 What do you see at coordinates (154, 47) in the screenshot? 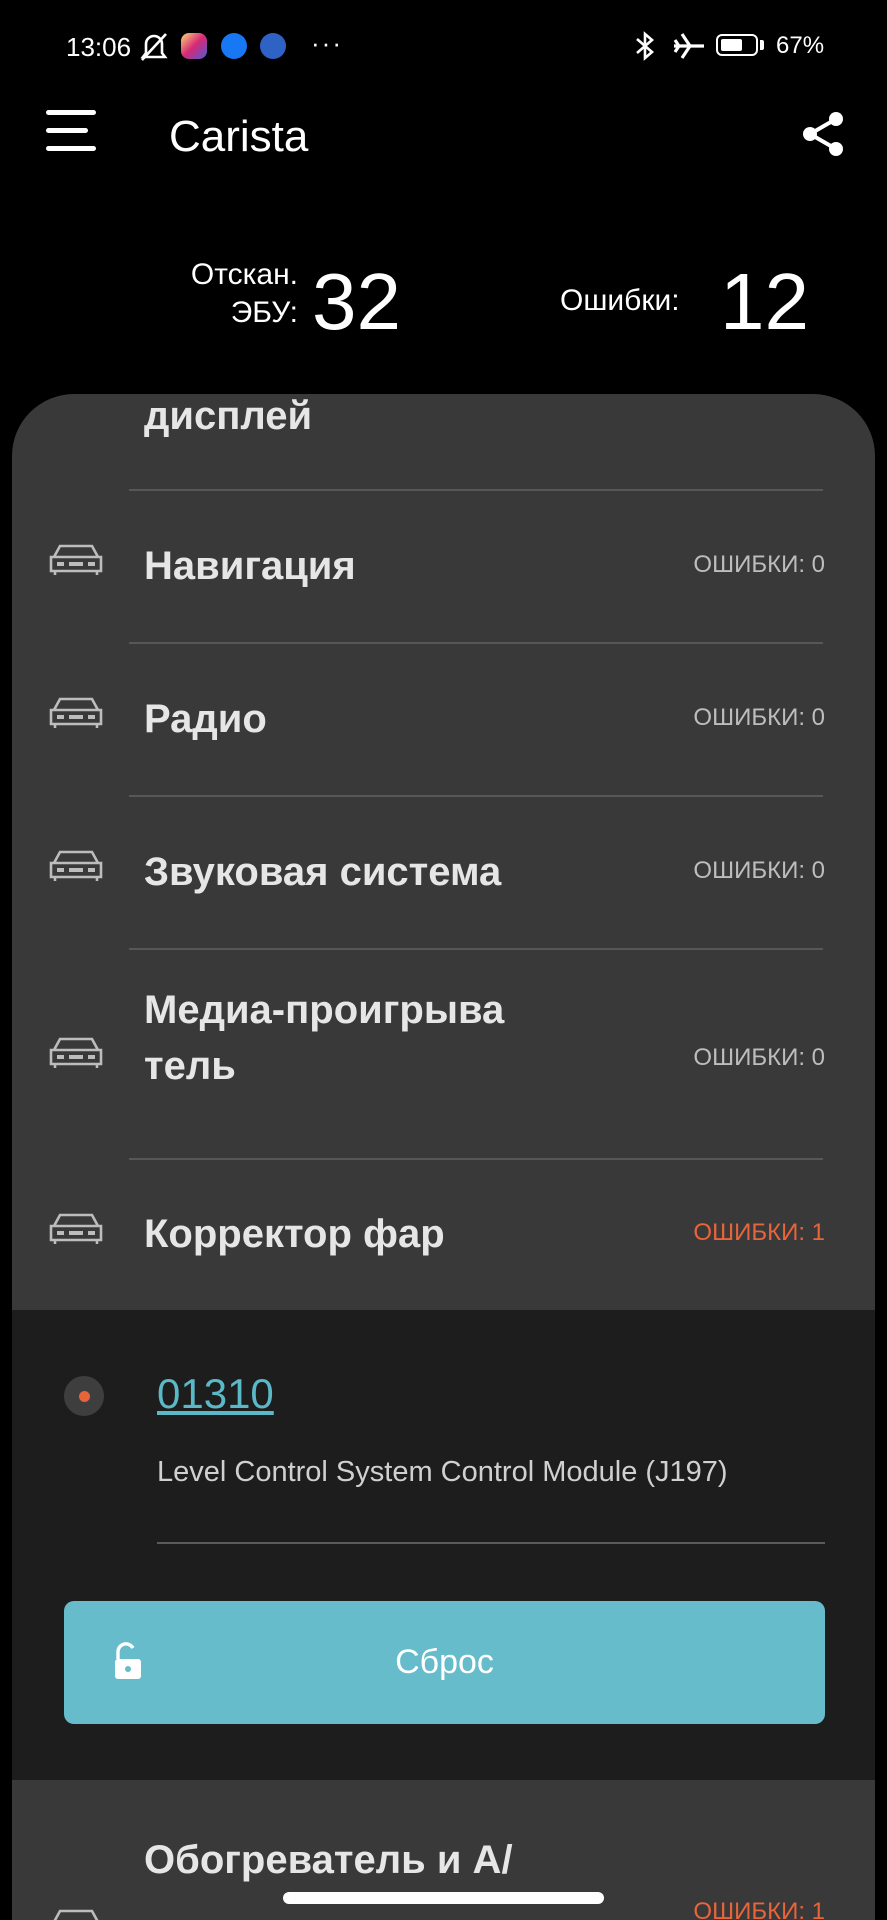
I see `mute-bell-icon` at bounding box center [154, 47].